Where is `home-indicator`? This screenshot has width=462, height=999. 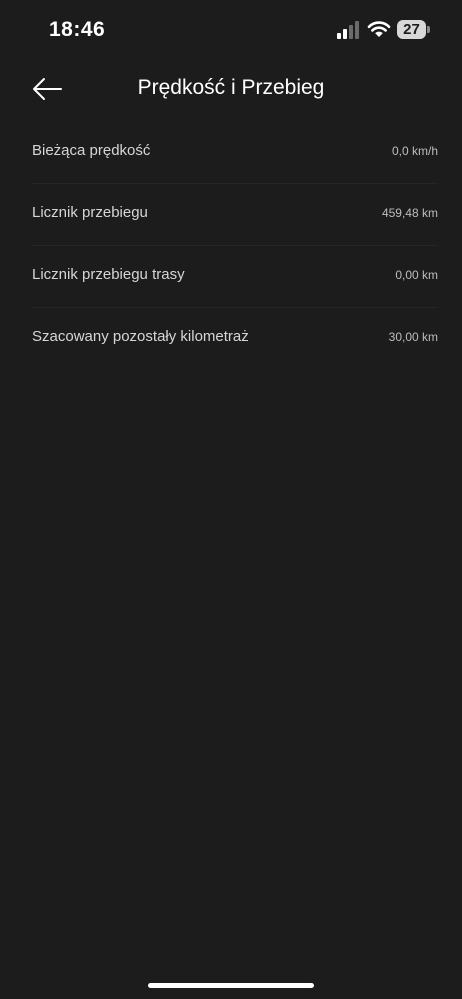
home-indicator is located at coordinates (231, 985).